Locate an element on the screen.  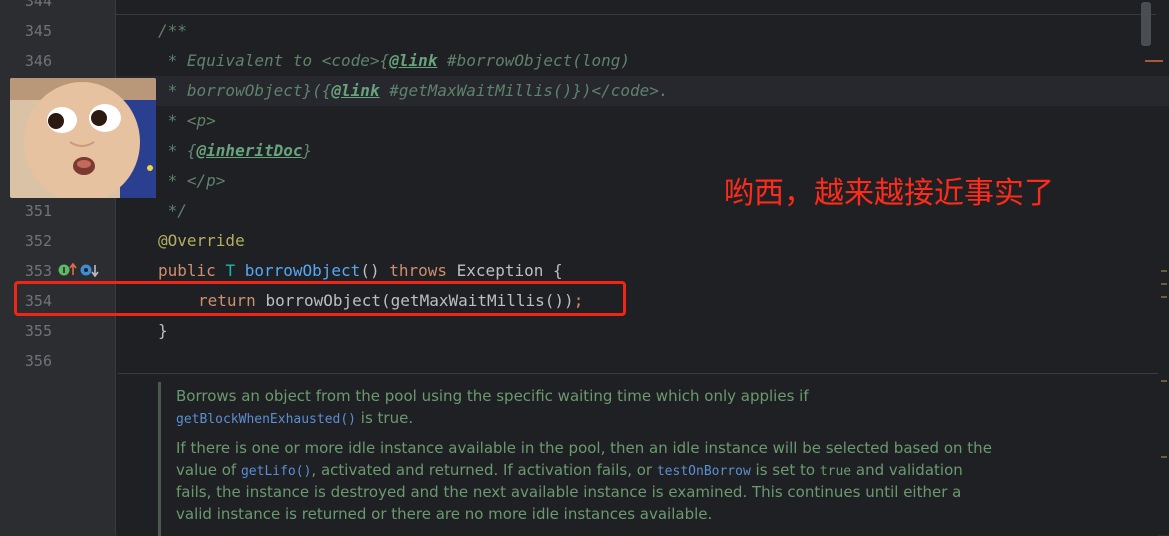
override-annotation: @Override is located at coordinates (201, 240).